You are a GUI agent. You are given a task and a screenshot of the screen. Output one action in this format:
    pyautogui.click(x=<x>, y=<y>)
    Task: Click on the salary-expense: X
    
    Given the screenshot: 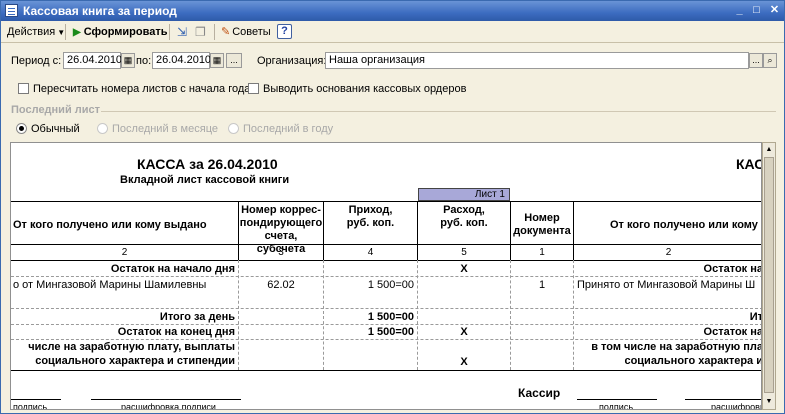 What is the action you would take?
    pyautogui.click(x=464, y=362)
    